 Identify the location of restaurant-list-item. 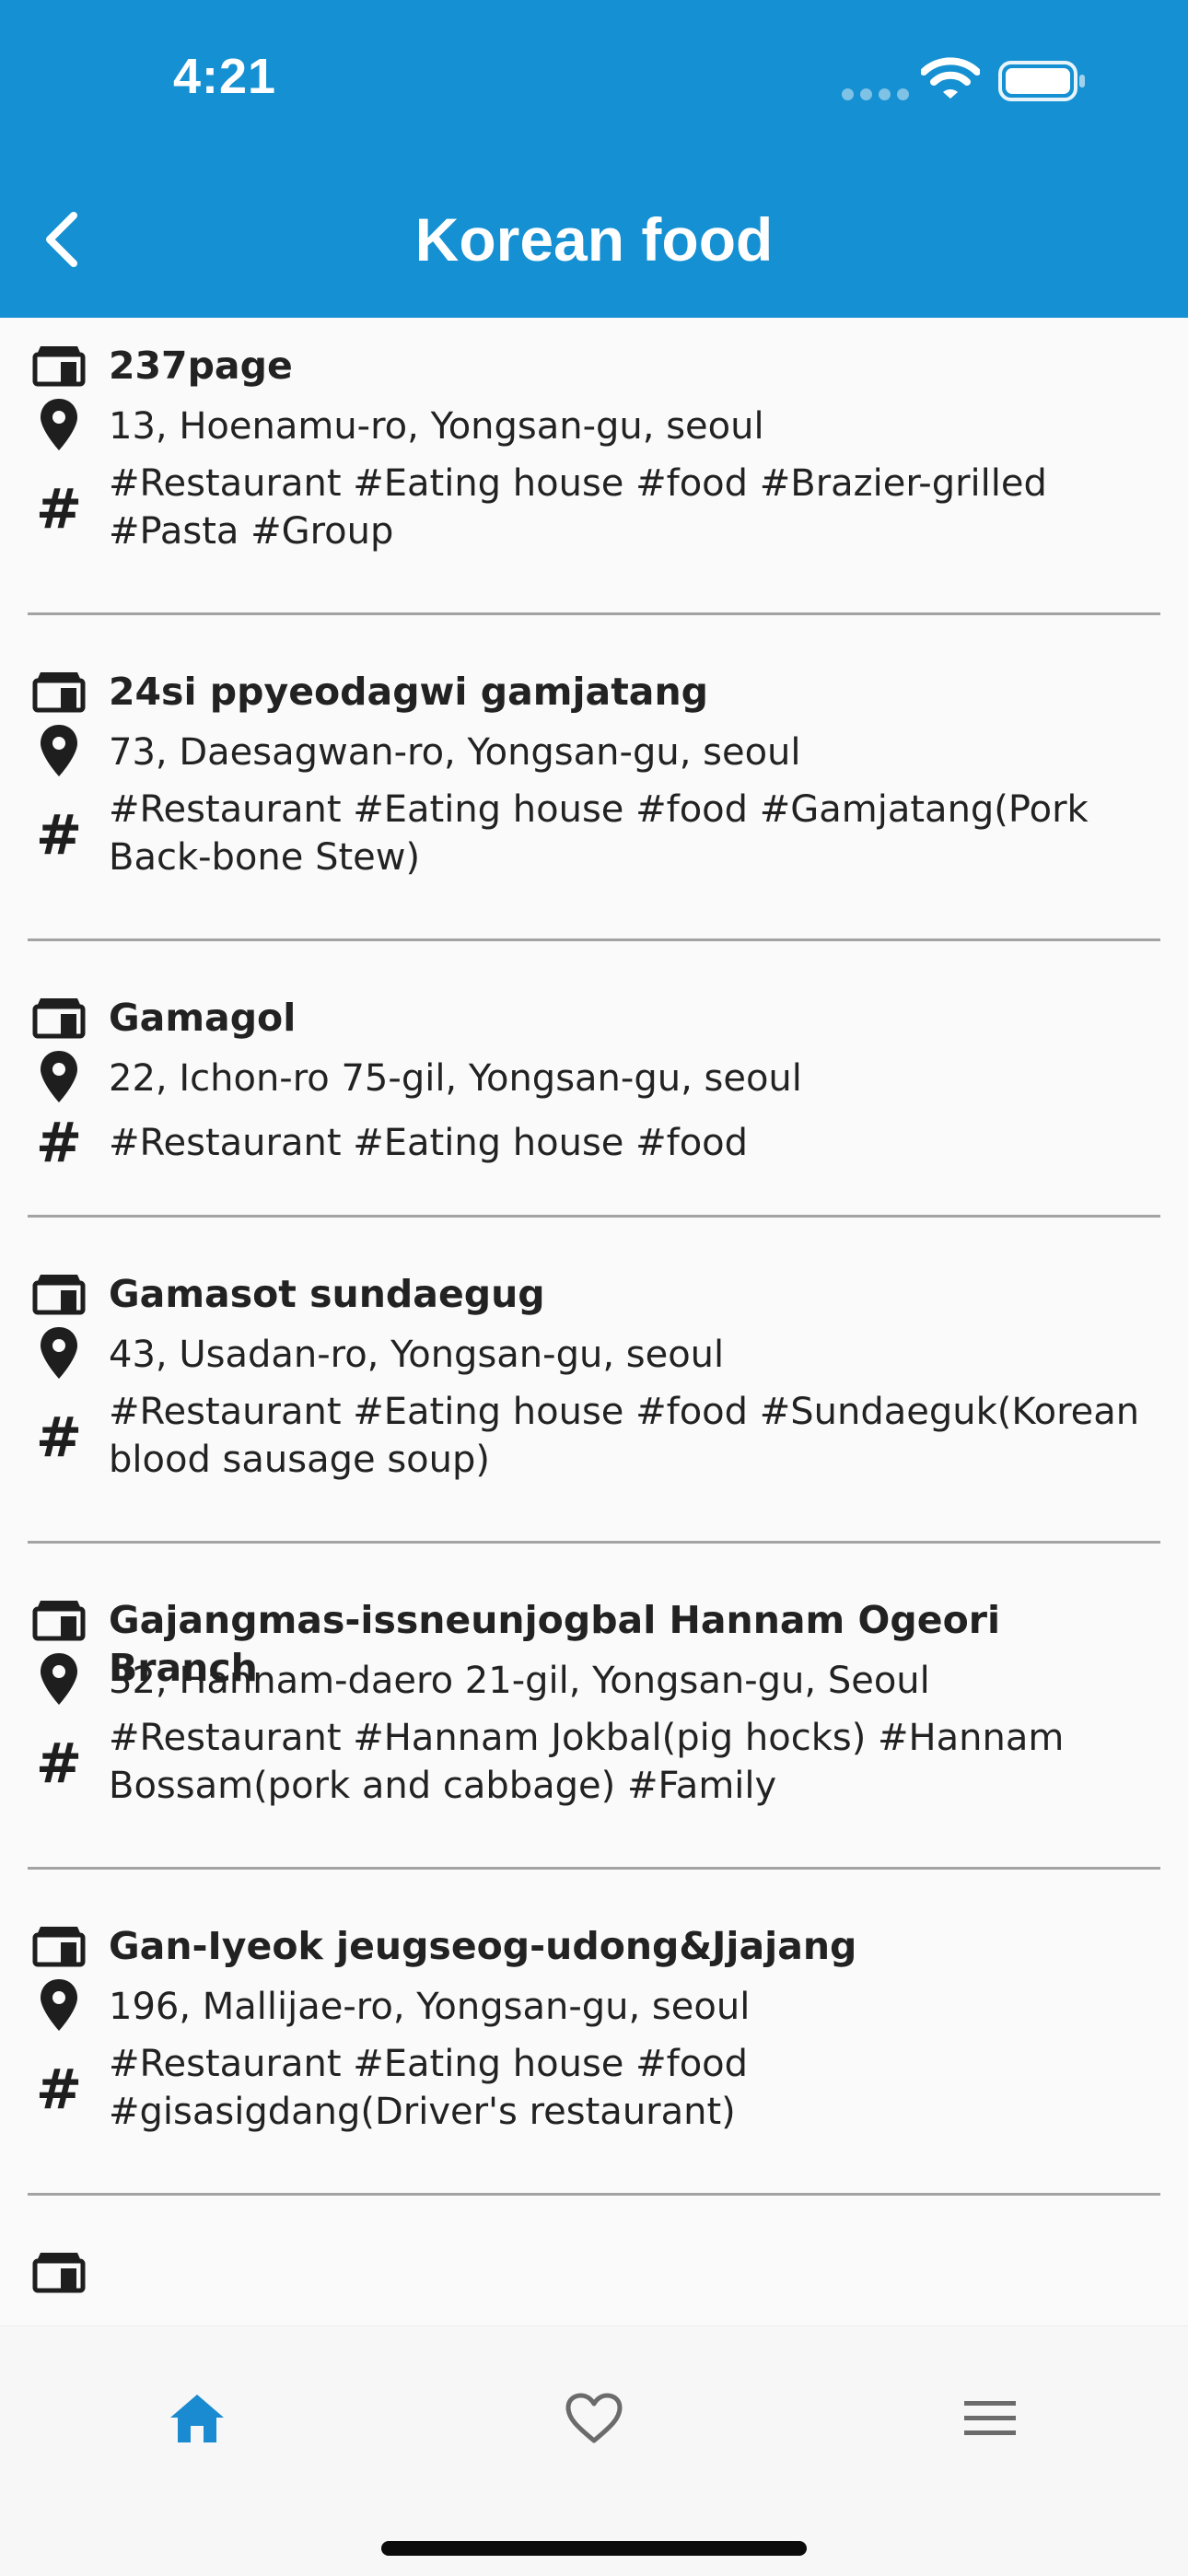
(594, 2284).